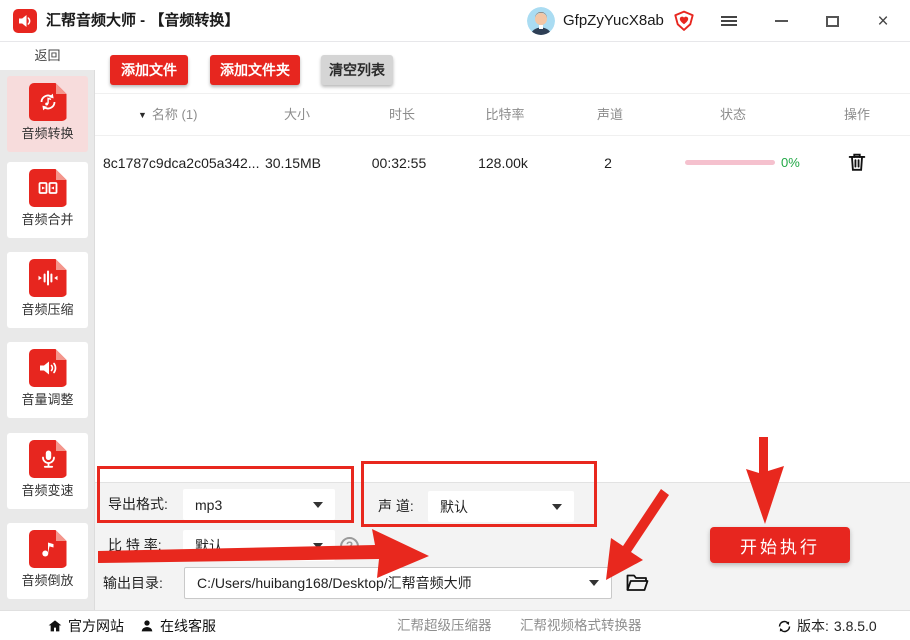  What do you see at coordinates (47, 399) in the screenshot?
I see `sidebar-item-label: 音量调整` at bounding box center [47, 399].